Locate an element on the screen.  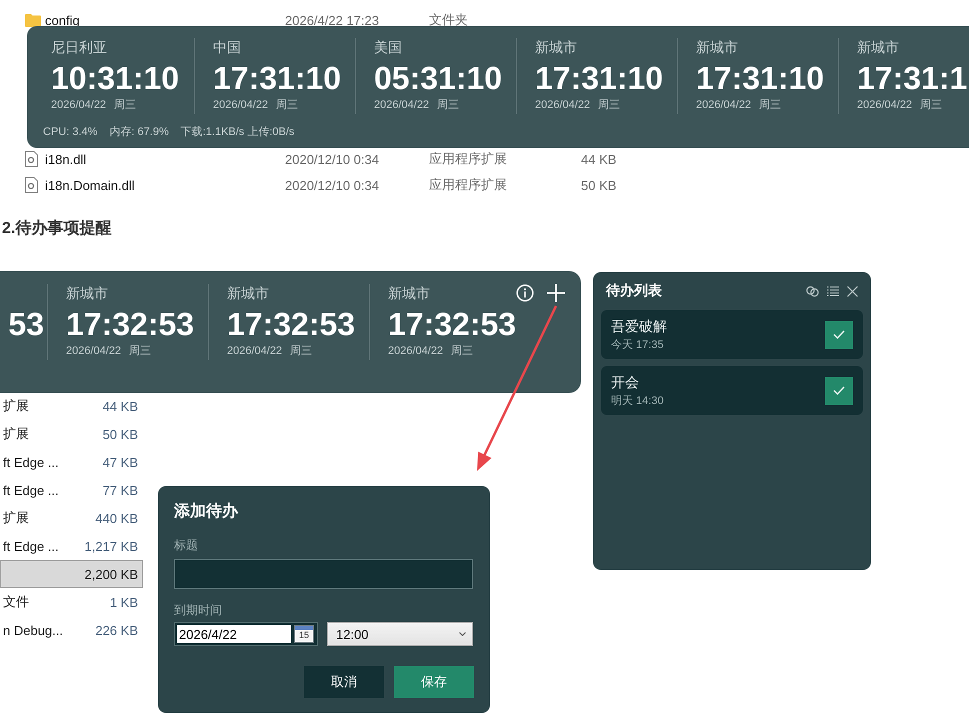
file-size: 1,217 KB is located at coordinates (111, 546).